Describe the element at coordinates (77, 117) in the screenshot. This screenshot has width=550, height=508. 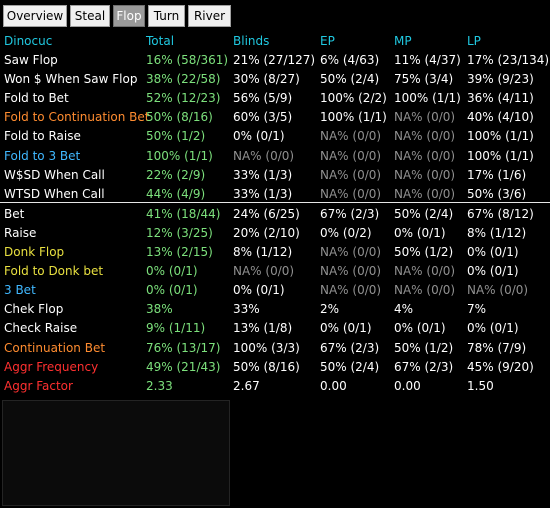
I see `stat-label: Fold to Continuation Bet` at that location.